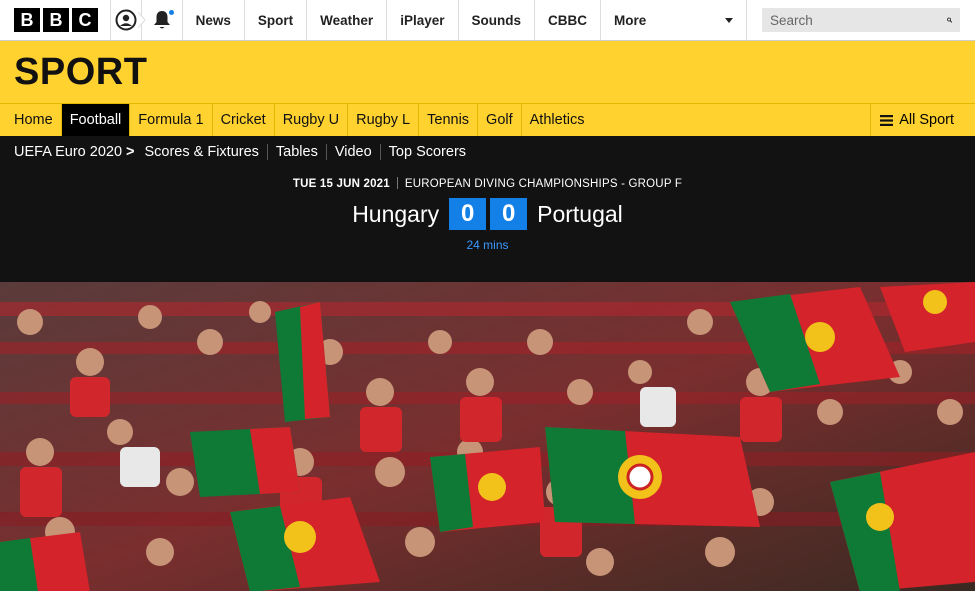 This screenshot has width=975, height=591. Describe the element at coordinates (652, 477) in the screenshot. I see `flag-icon` at that location.